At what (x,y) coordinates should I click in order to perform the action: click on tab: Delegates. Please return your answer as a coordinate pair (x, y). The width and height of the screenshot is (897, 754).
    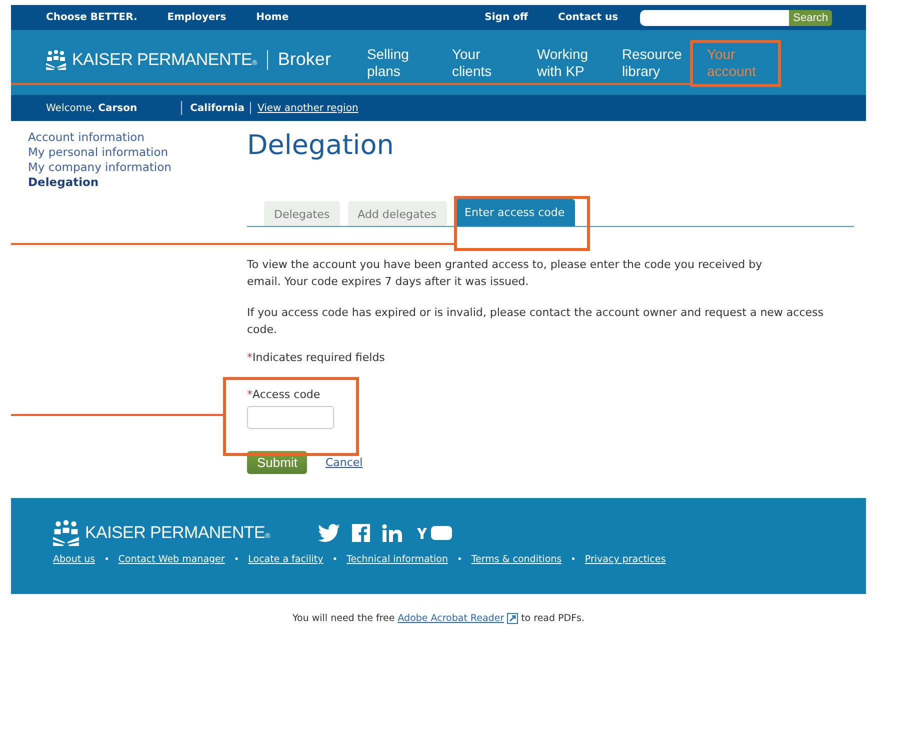
    Looking at the image, I should click on (302, 213).